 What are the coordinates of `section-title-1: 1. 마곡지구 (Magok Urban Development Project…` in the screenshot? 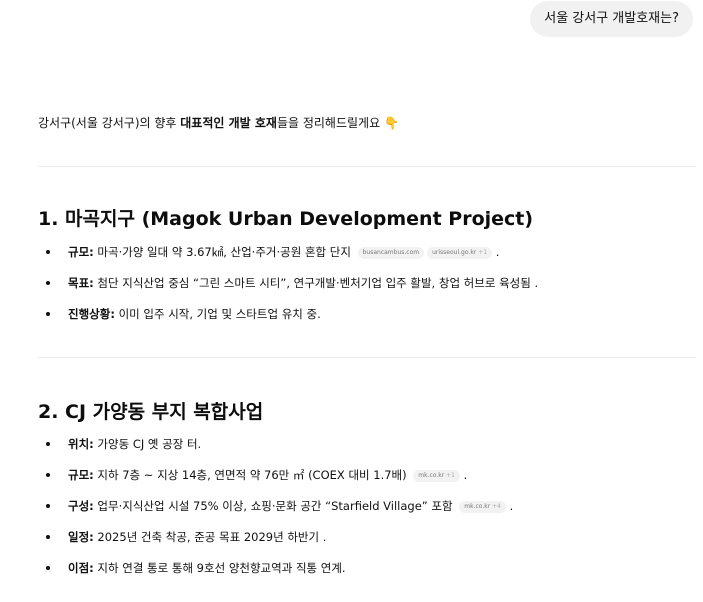 It's located at (286, 219).